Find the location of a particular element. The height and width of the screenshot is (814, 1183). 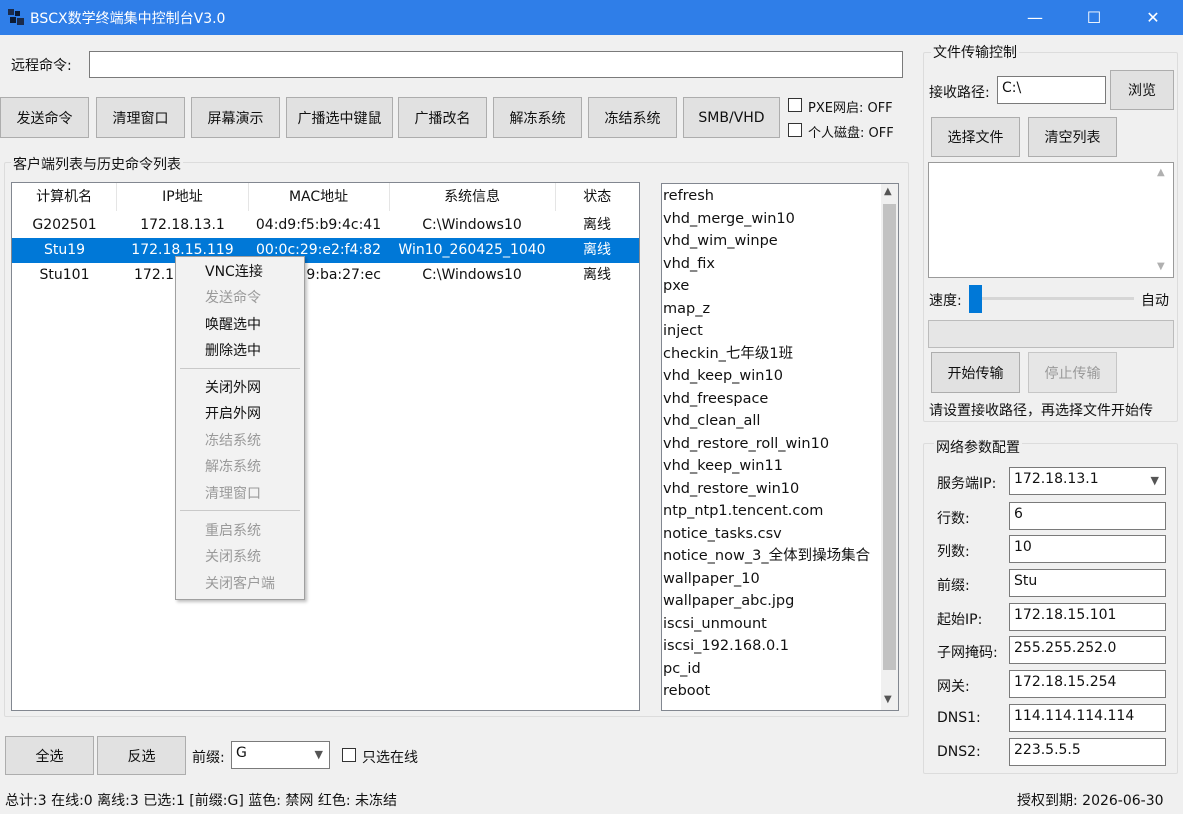

speed-slider-track is located at coordinates (1054, 298).